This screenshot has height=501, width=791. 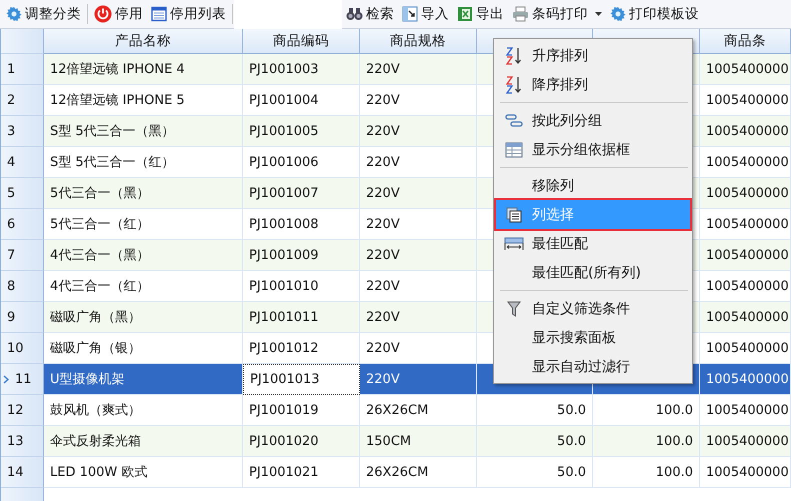 I want to click on table-cell: PJ1001003, so click(x=284, y=69).